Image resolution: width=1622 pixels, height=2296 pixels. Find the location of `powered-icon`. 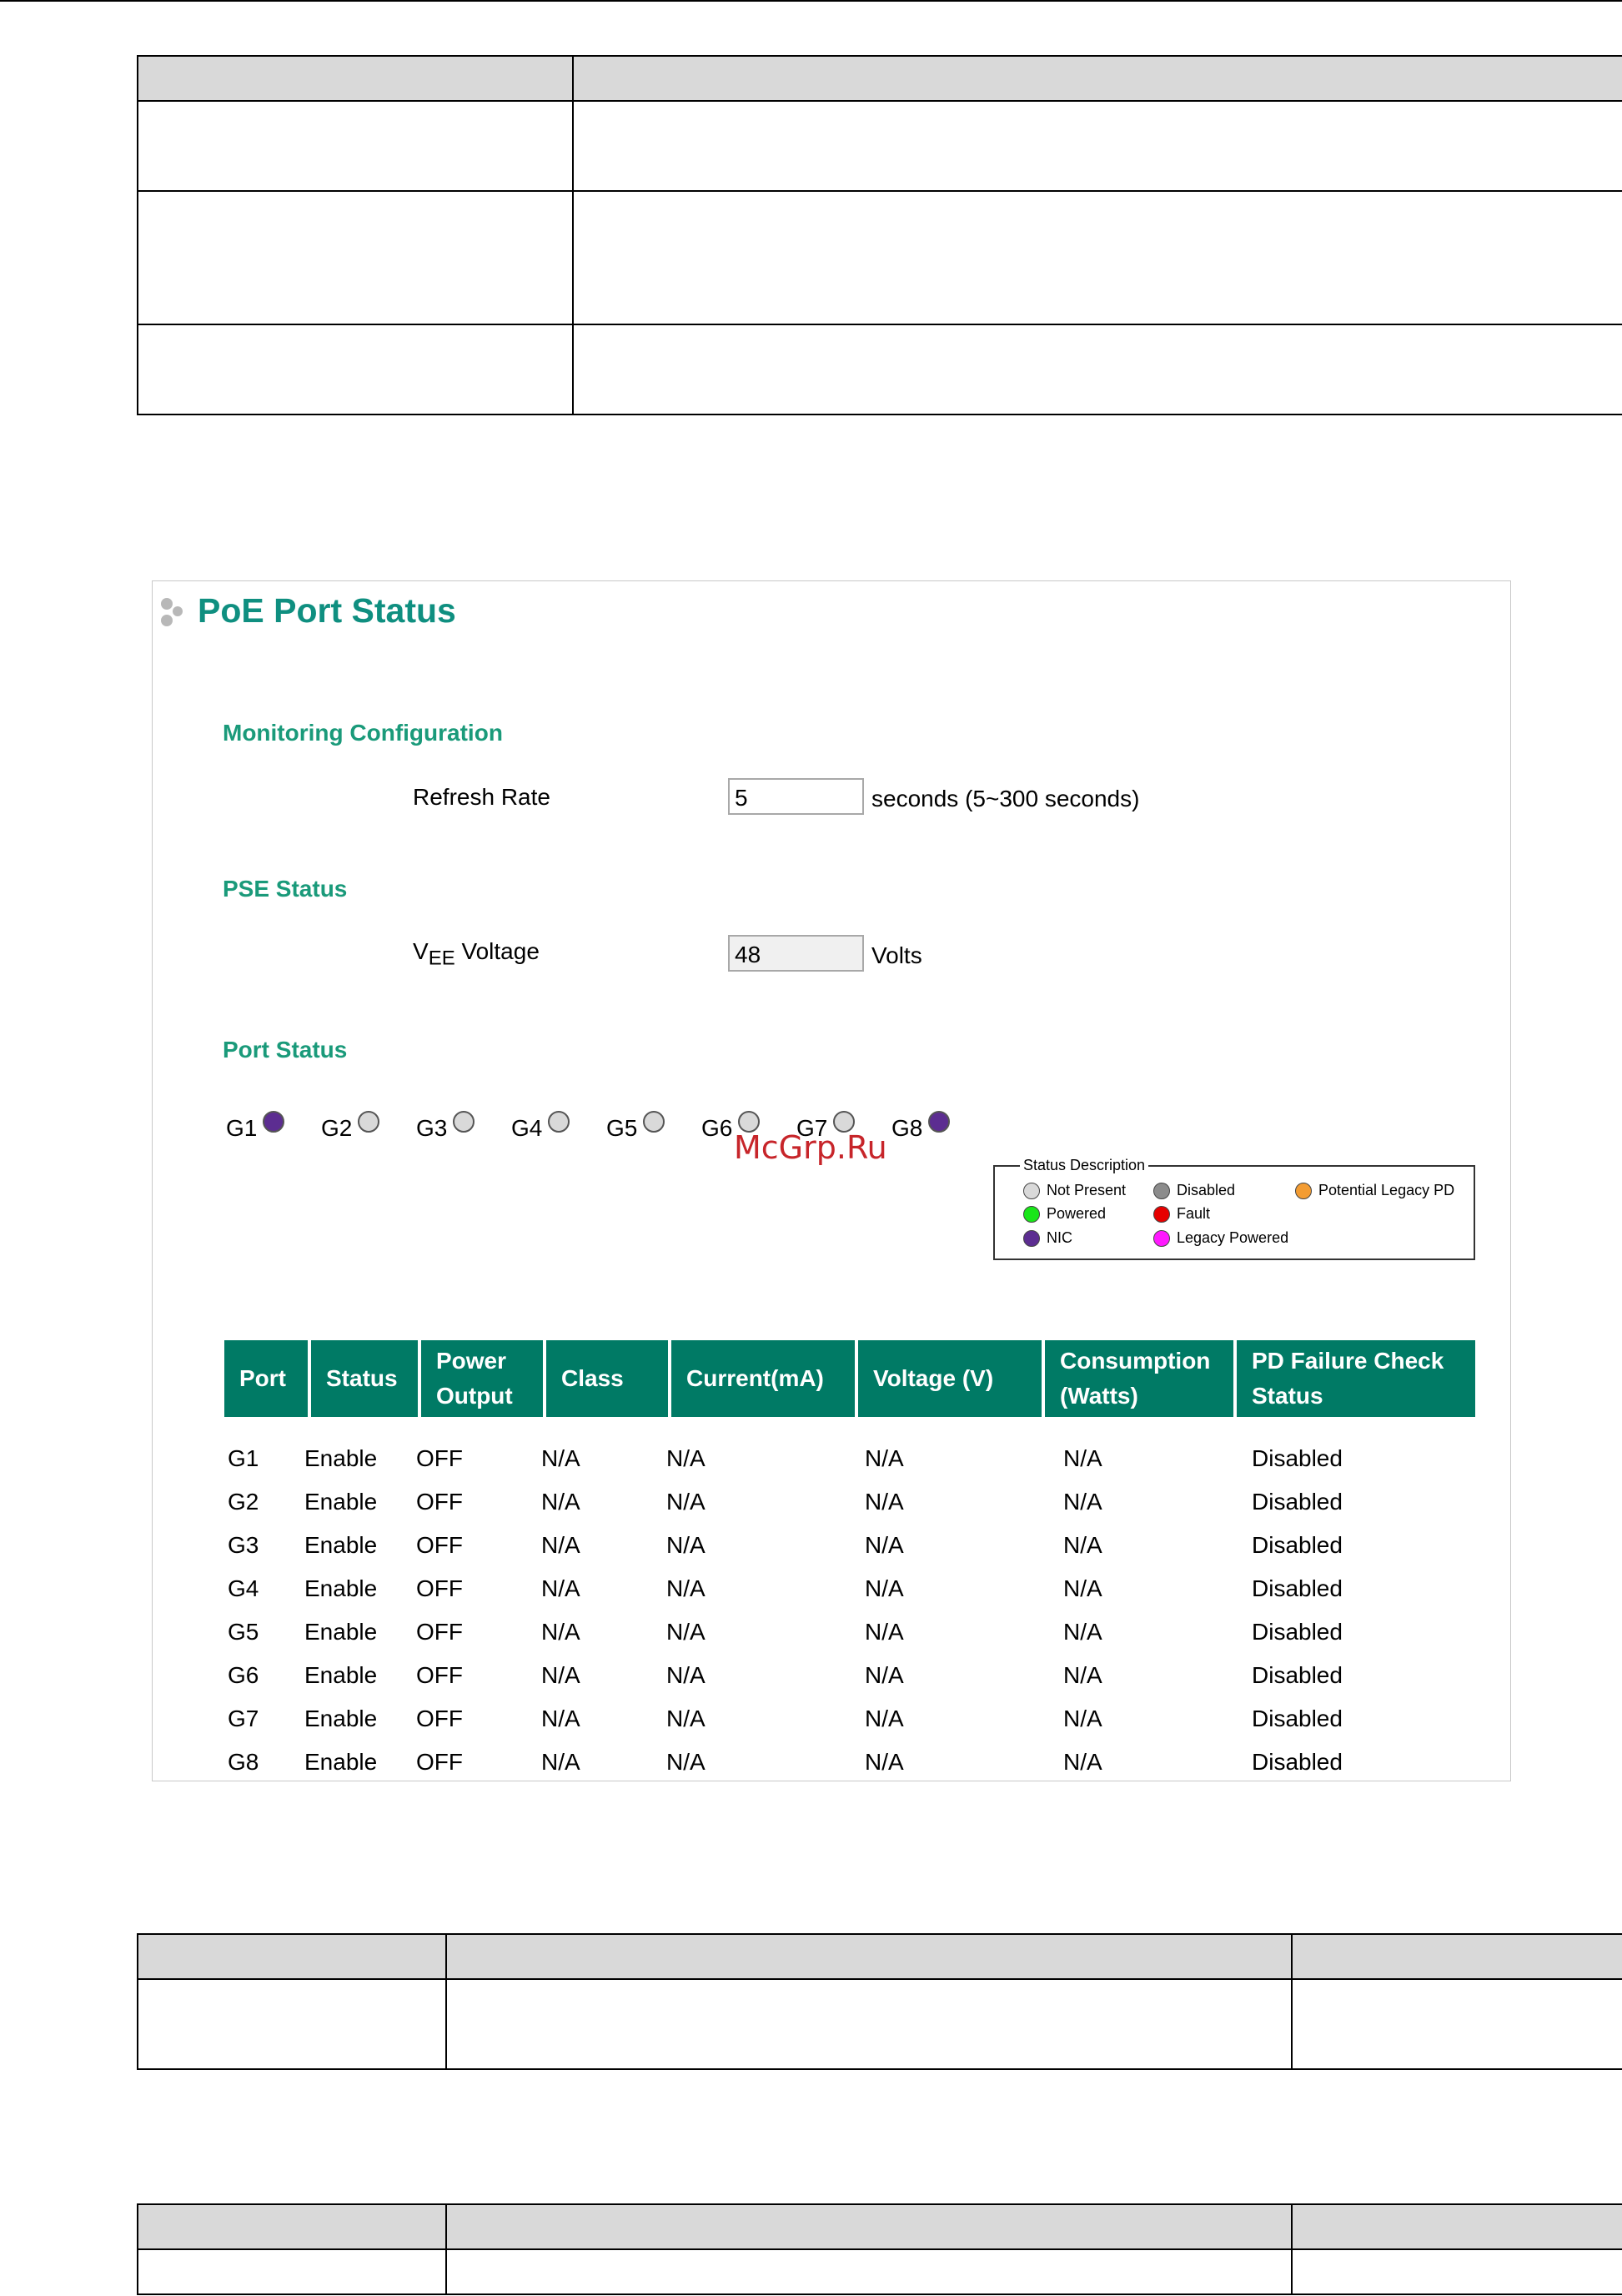

powered-icon is located at coordinates (1031, 1214).